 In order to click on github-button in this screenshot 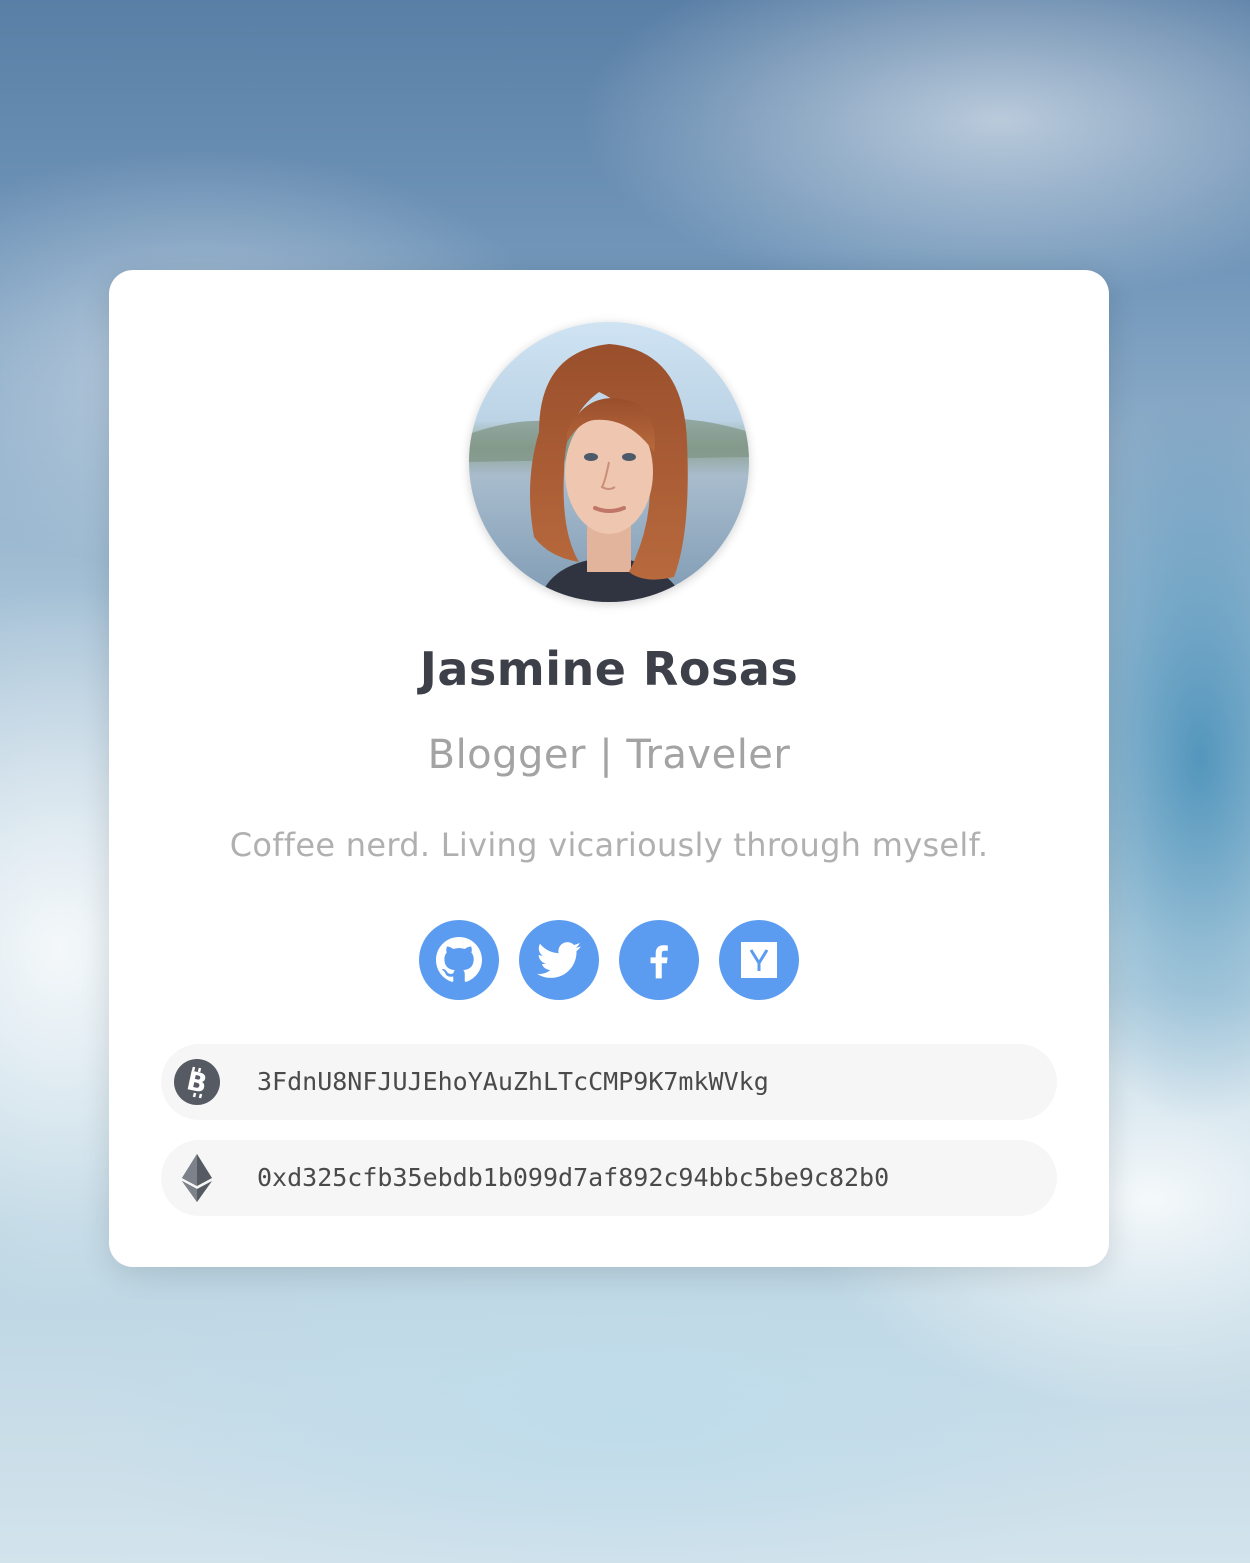, I will do `click(459, 960)`.